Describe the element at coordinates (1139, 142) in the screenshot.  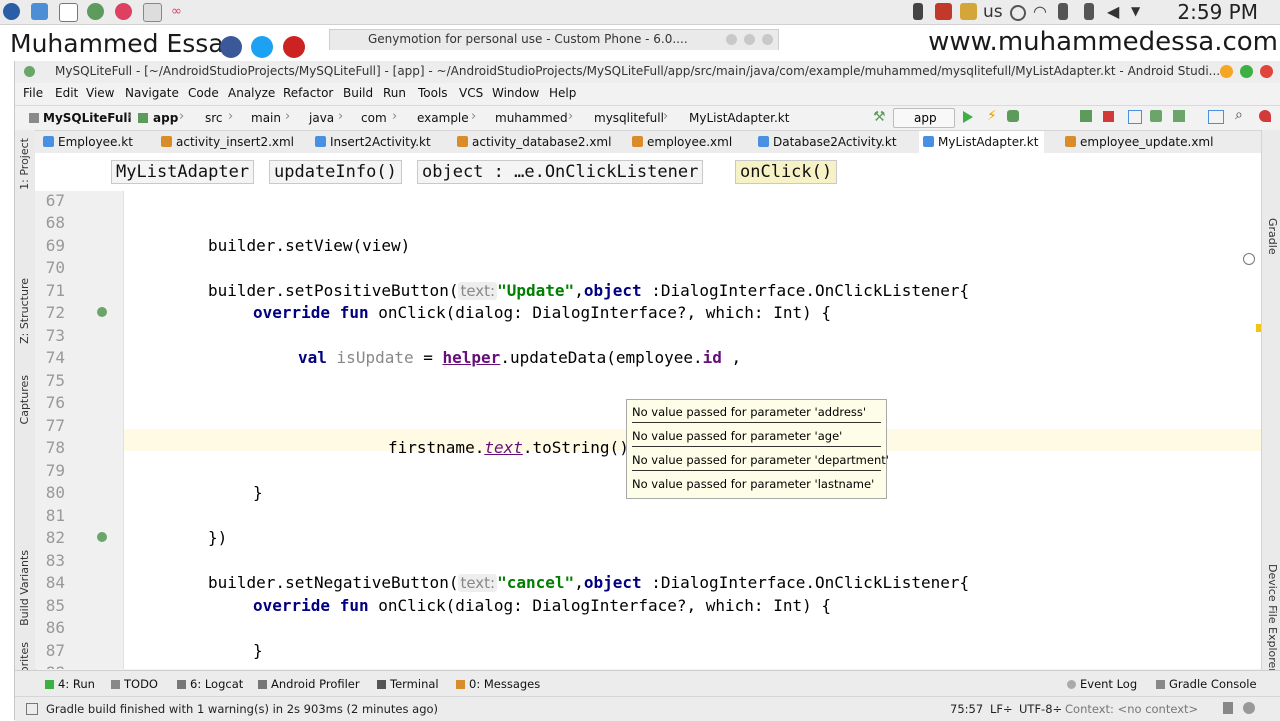
I see `tab-employee-update-xml: employee_update.xml` at that location.